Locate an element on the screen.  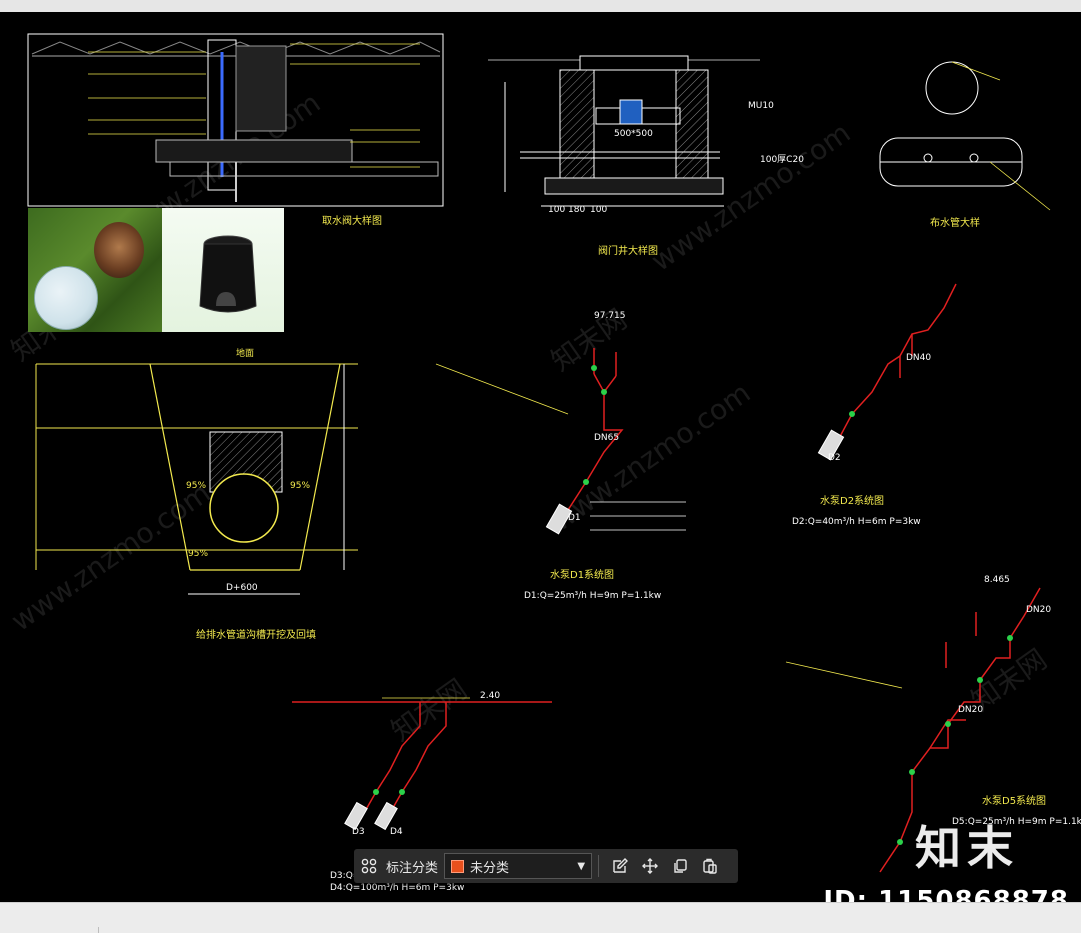
bottom-tab is located at coordinates (49, 930).